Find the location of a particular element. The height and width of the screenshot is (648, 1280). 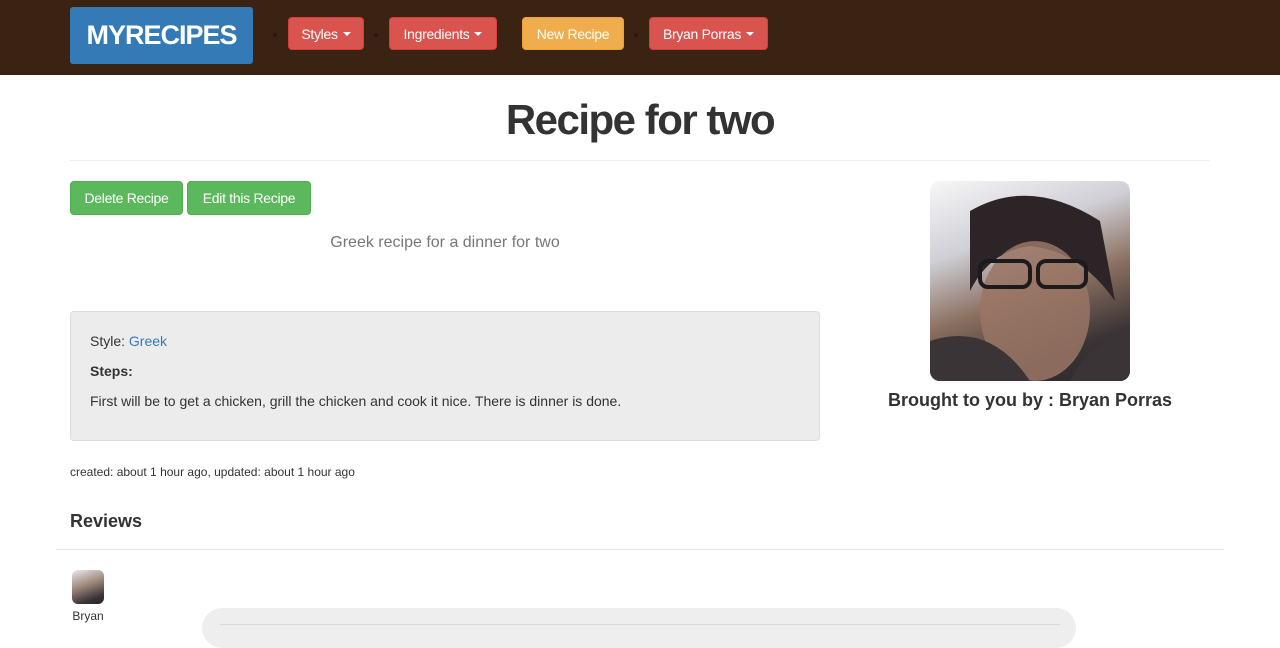

style-label: Style: is located at coordinates (108, 341).